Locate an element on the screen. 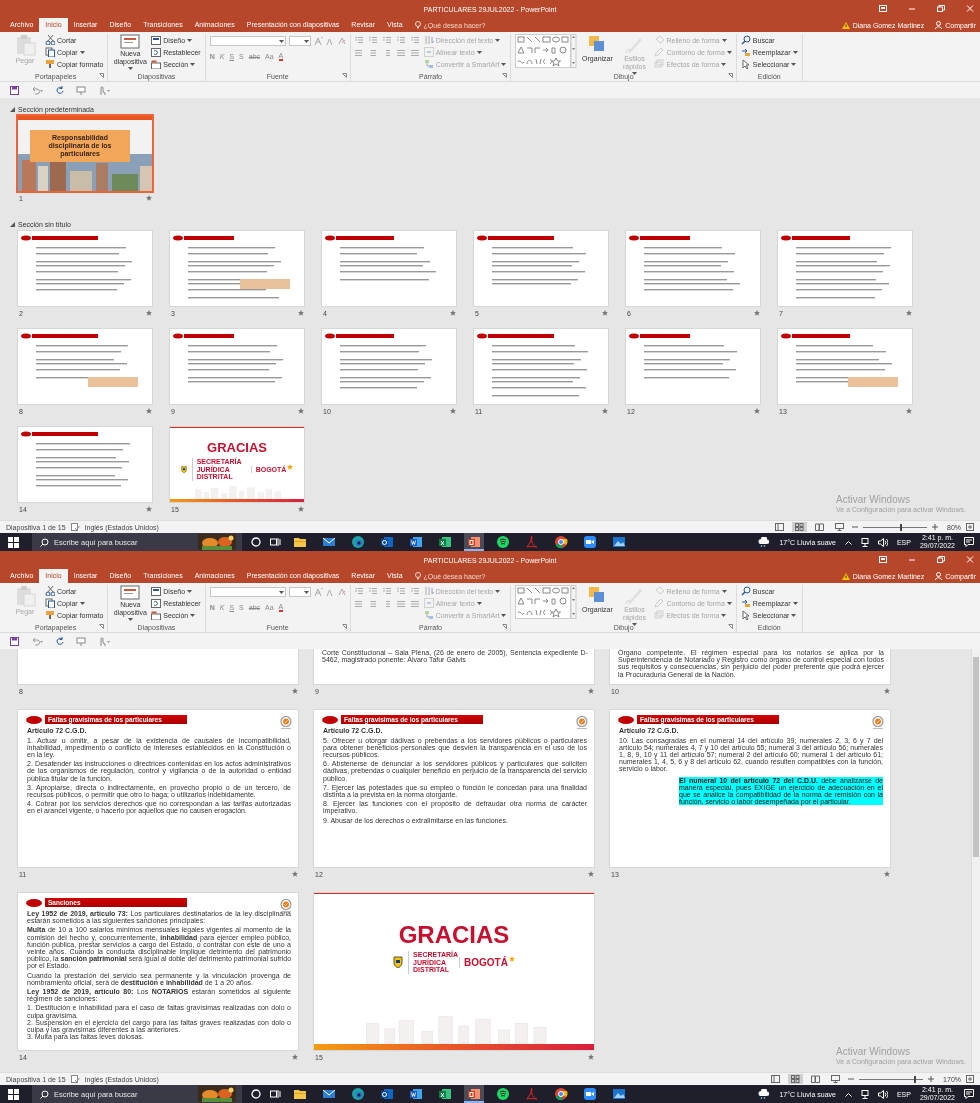 The width and height of the screenshot is (980, 1103). scrollbar is located at coordinates (975, 860).